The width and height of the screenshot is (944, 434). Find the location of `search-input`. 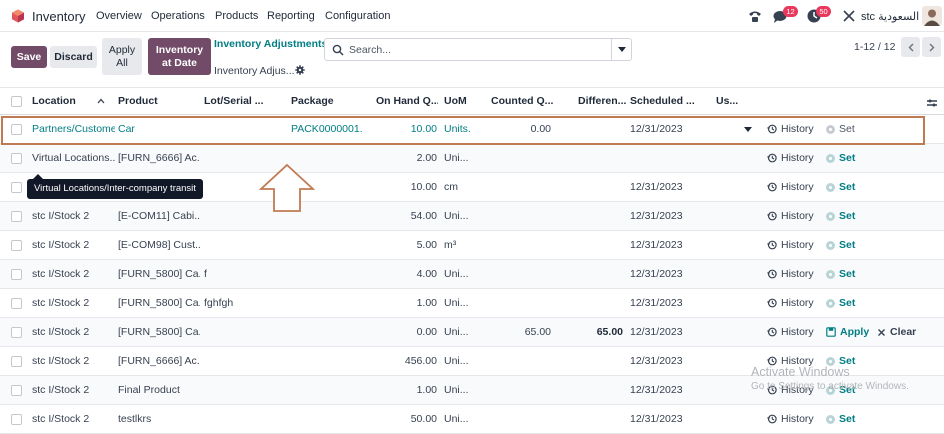

search-input is located at coordinates (478, 50).